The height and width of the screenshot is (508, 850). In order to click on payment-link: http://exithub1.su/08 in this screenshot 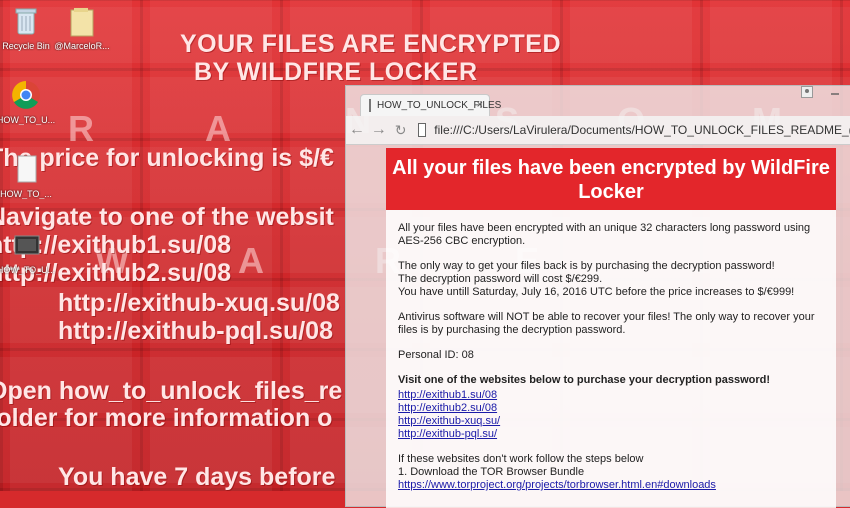, I will do `click(611, 395)`.